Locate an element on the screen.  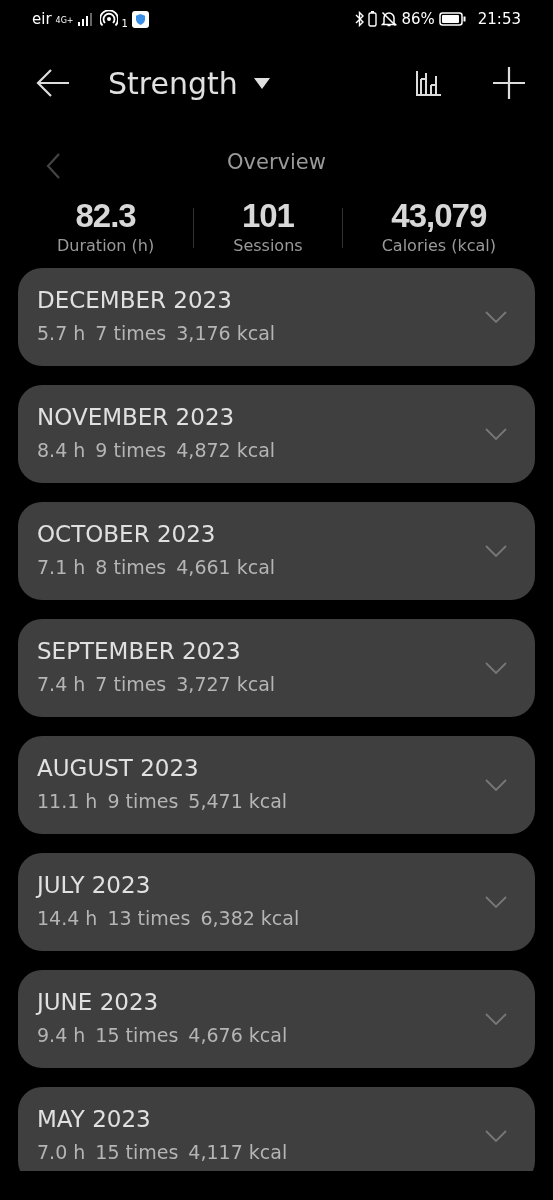
page-title: Strength is located at coordinates (173, 83).